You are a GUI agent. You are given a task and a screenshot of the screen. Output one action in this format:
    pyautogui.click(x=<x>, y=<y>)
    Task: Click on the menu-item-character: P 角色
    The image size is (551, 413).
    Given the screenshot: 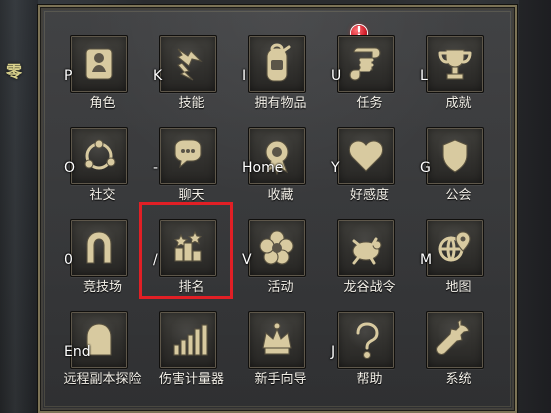 What is the action you would take?
    pyautogui.click(x=102, y=79)
    